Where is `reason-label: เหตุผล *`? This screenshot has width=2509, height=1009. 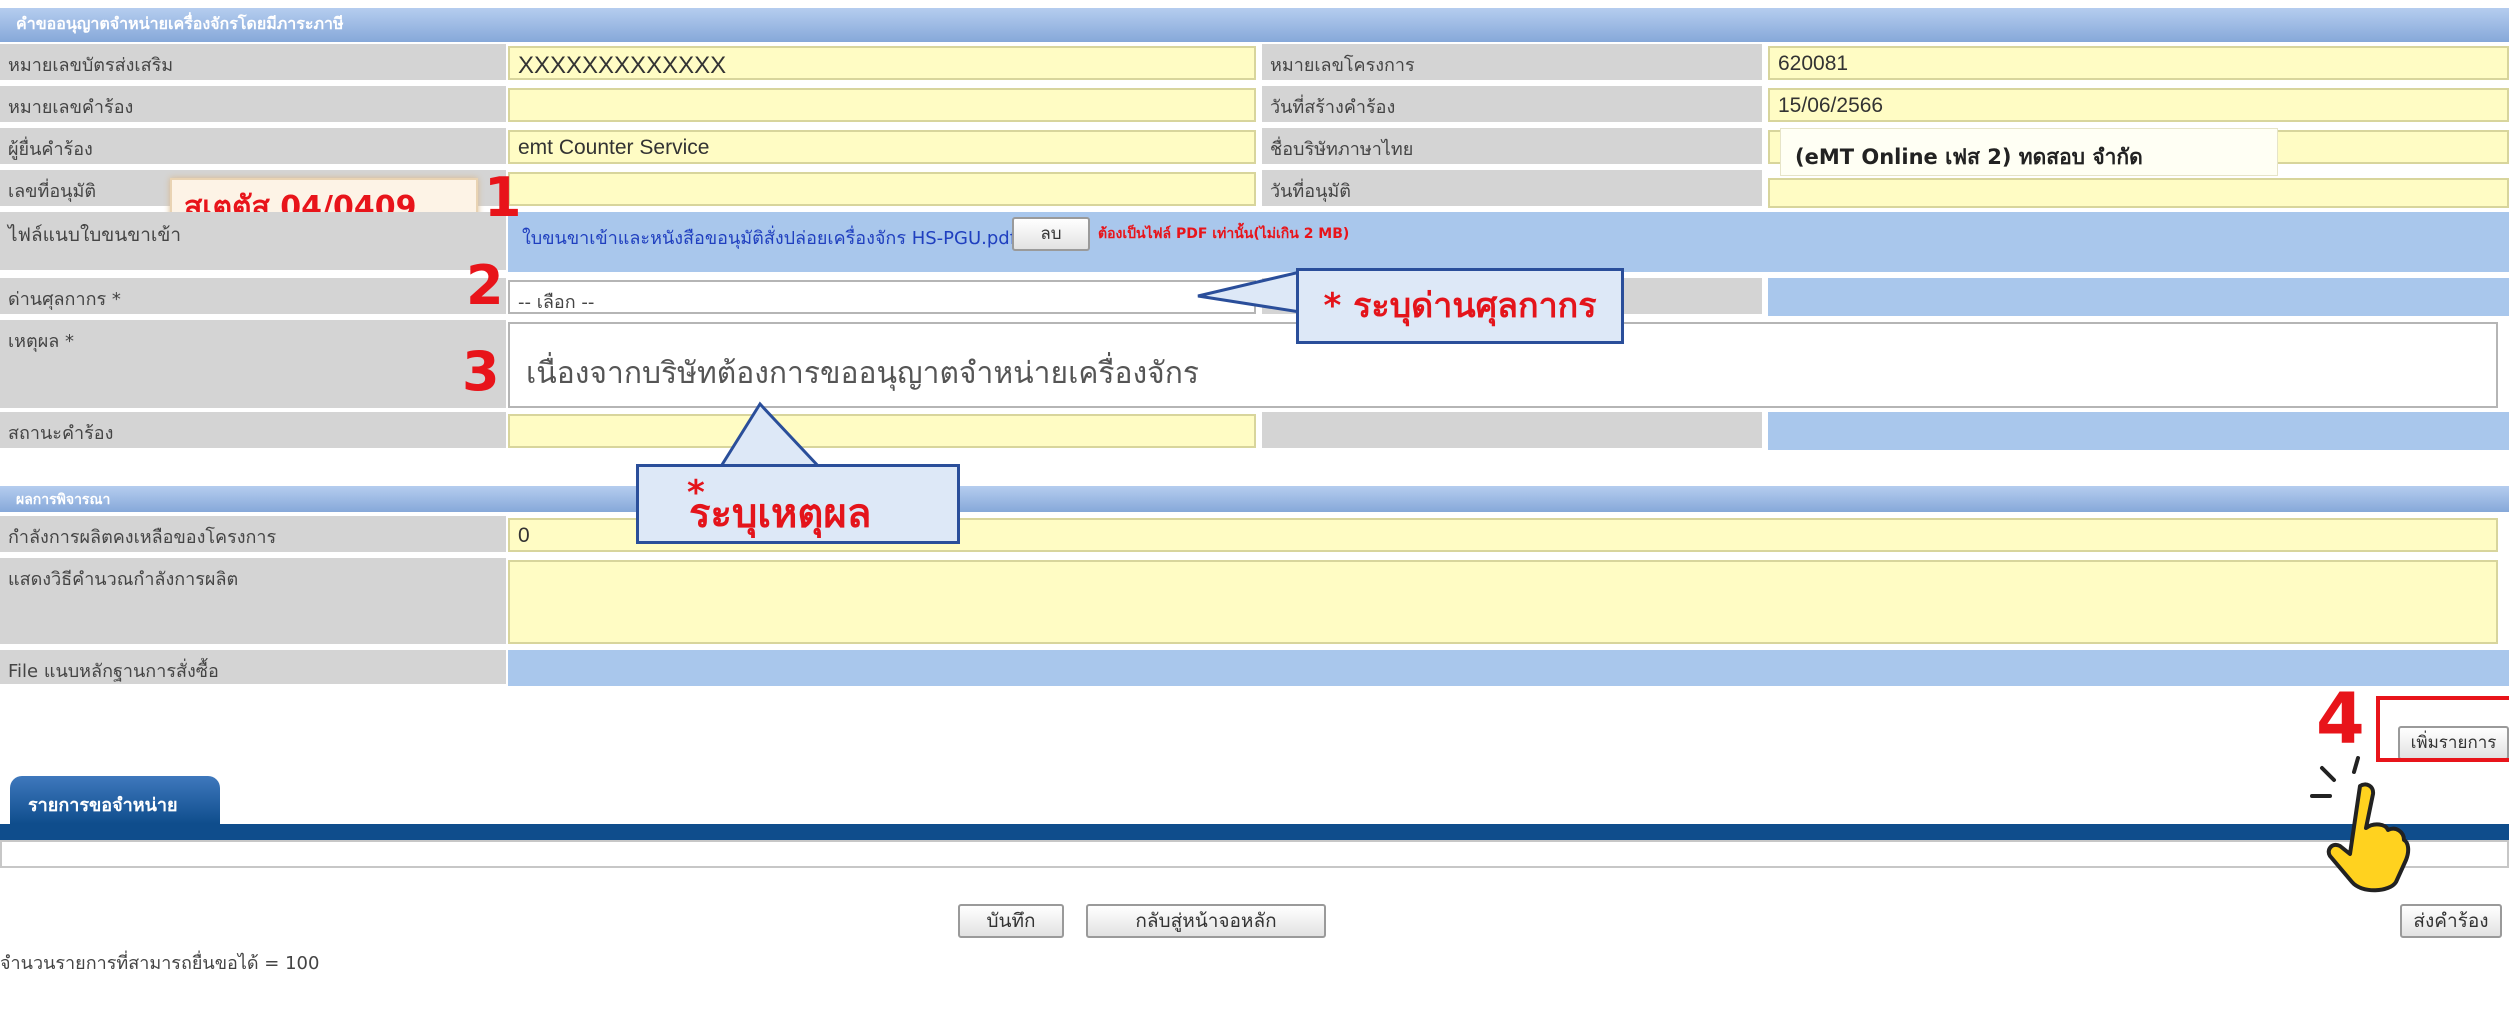 reason-label: เหตุผล * is located at coordinates (253, 365).